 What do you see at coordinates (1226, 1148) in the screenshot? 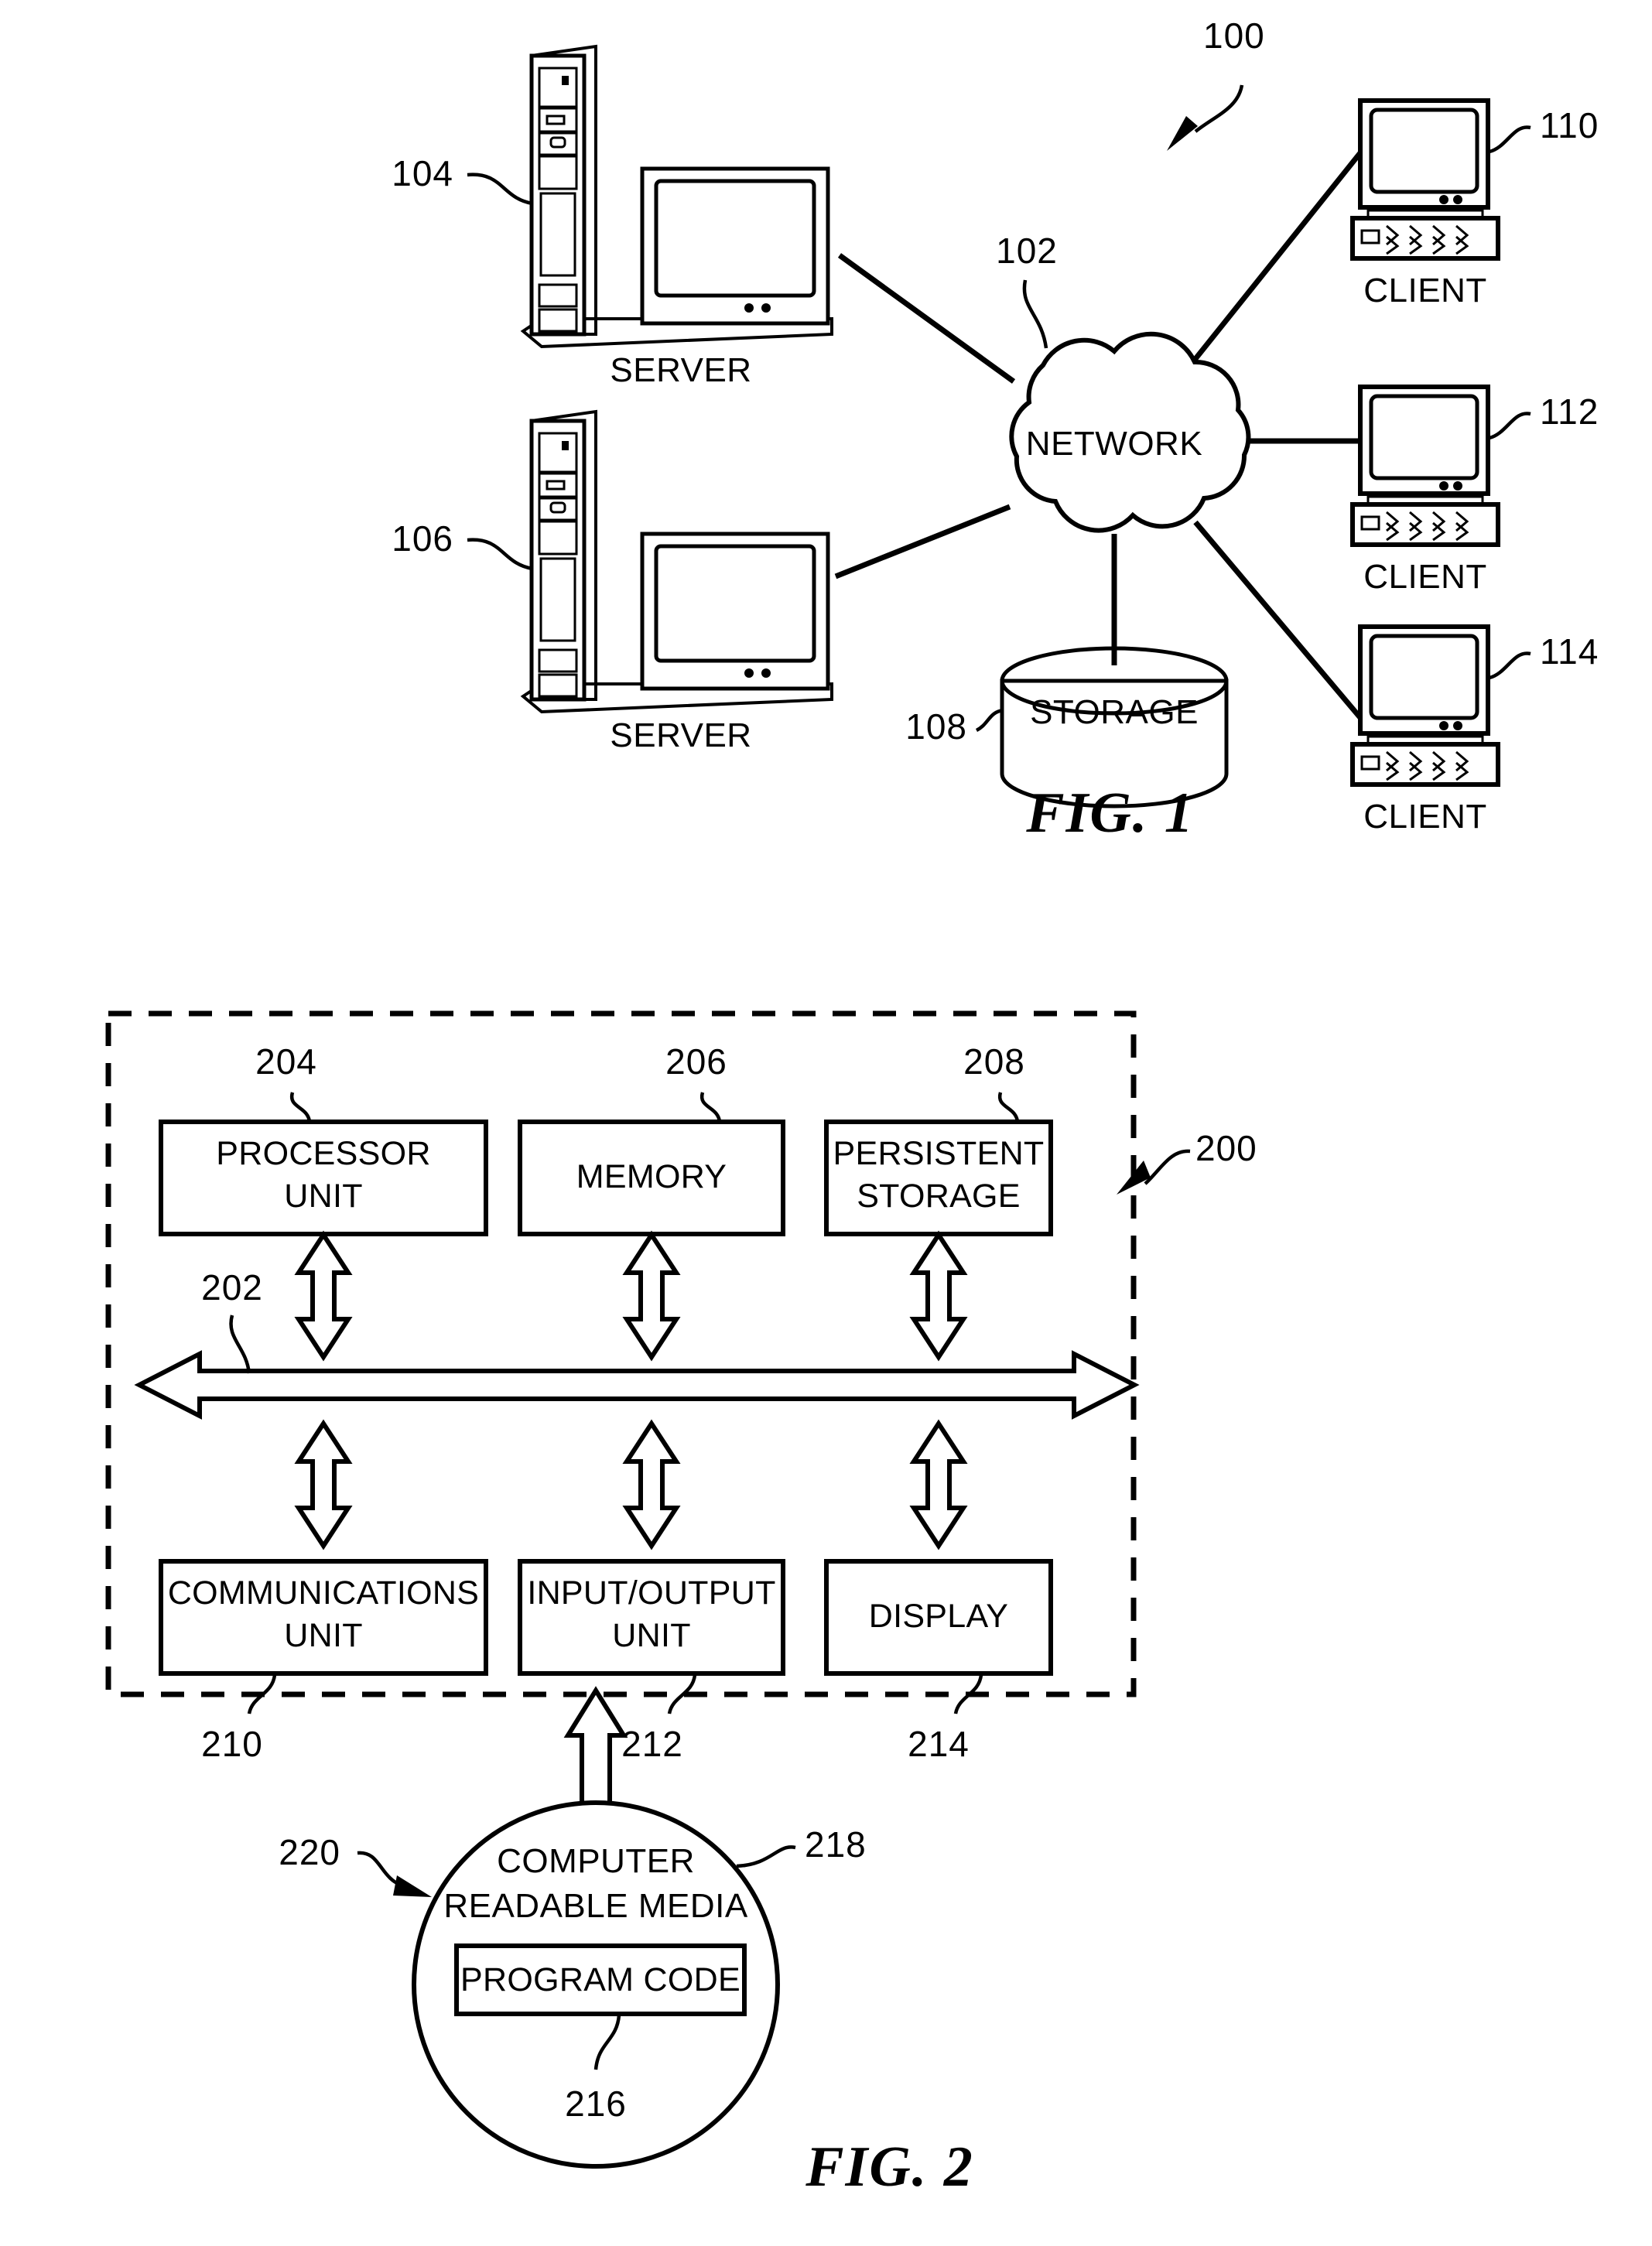
I see `ref-200: 200` at bounding box center [1226, 1148].